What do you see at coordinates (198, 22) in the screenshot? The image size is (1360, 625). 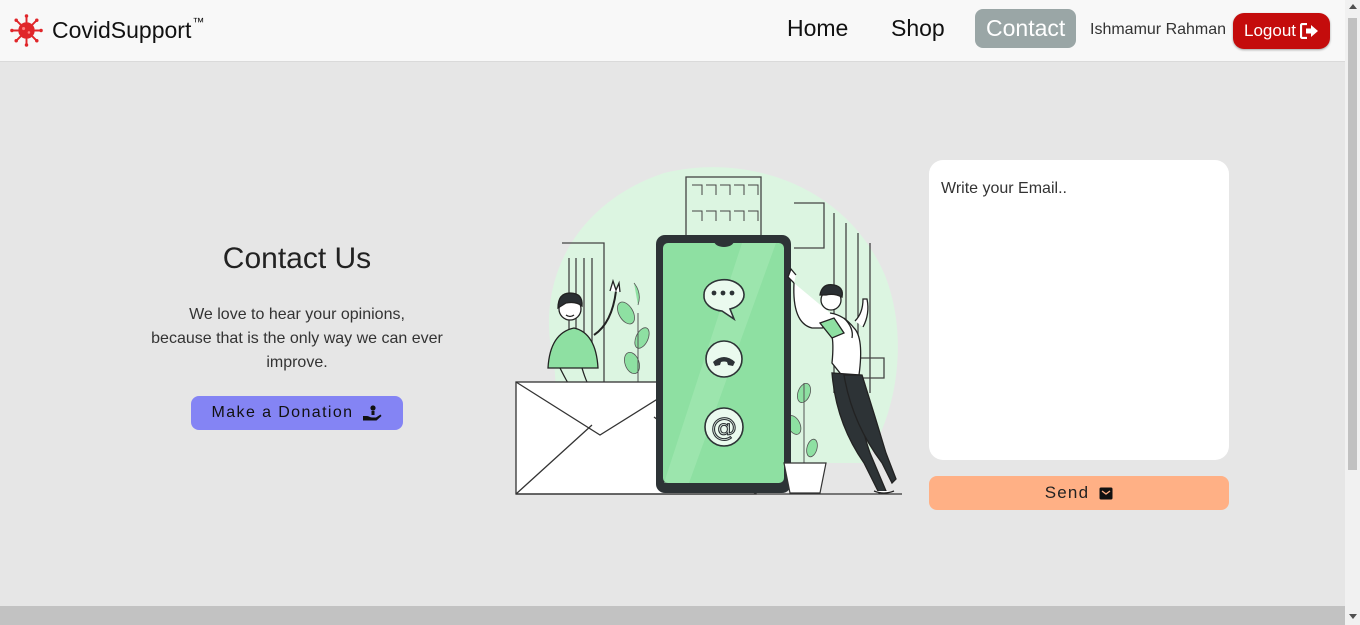 I see `trademark-mark: ™` at bounding box center [198, 22].